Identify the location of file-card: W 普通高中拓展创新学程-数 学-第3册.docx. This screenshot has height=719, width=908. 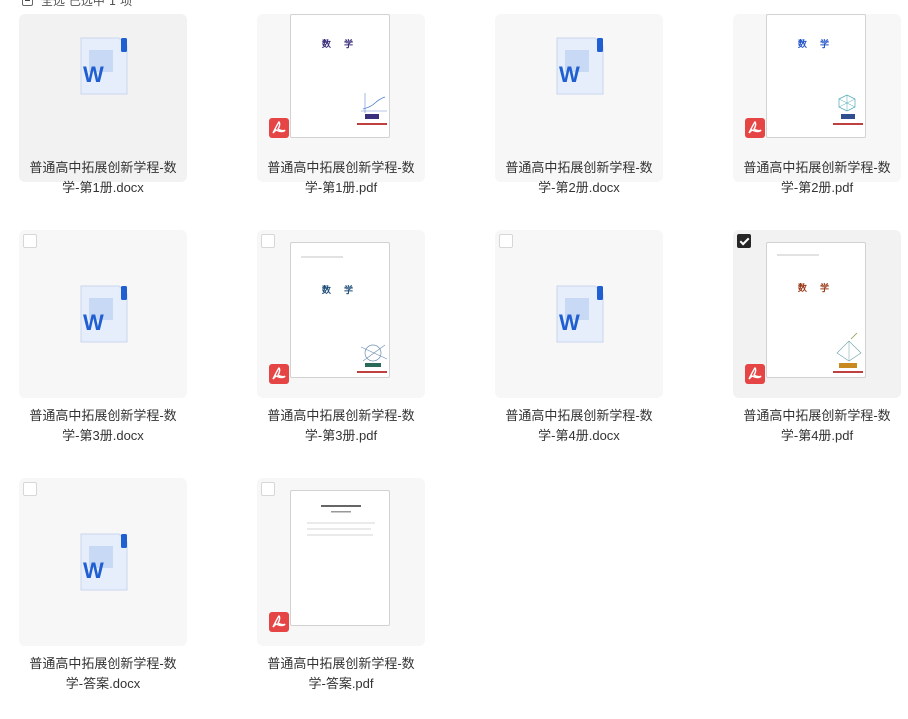
(103, 336).